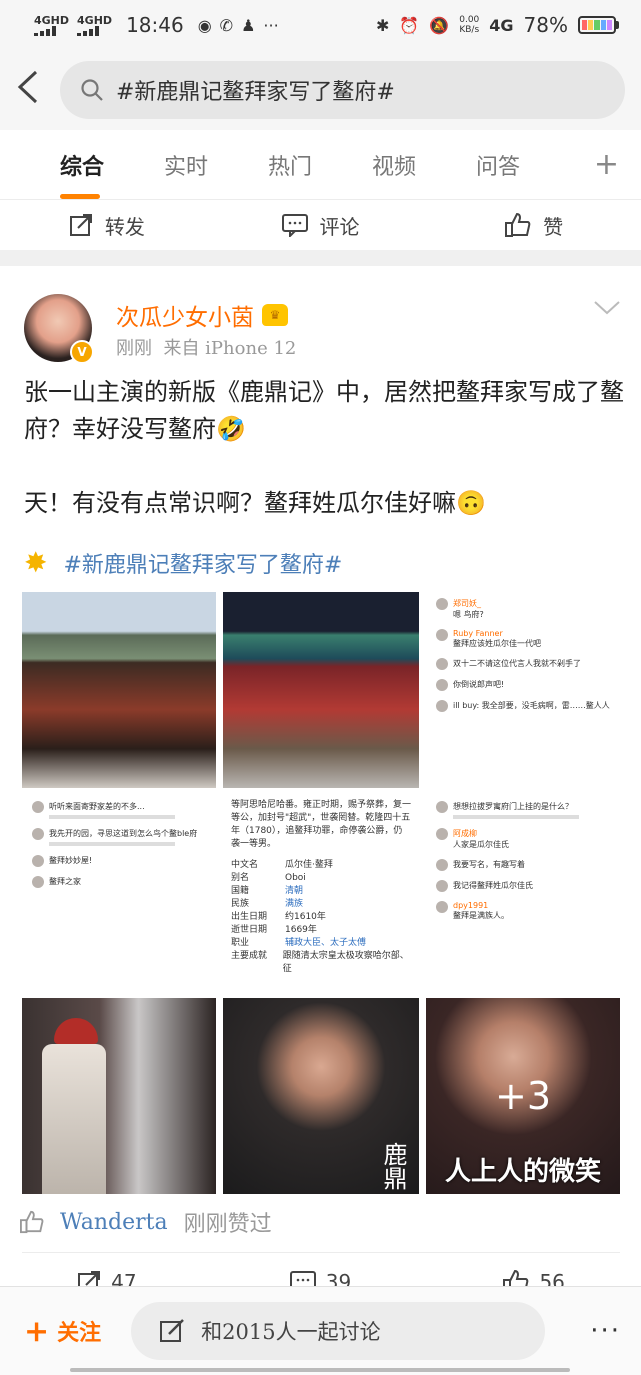 Image resolution: width=641 pixels, height=1375 pixels. I want to click on tab-qa: 问答, so click(498, 165).